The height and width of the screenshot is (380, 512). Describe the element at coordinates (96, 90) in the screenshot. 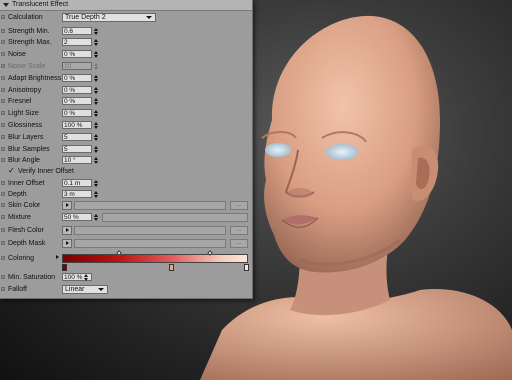

I see `anisotropy-spinner-icon` at that location.